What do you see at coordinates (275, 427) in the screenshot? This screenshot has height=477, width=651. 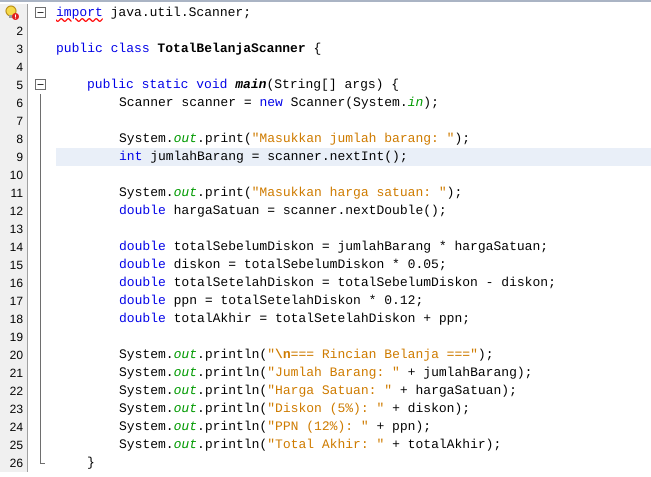 I see `code-line: System.out.println("PPN (12%): " + ppn);` at bounding box center [275, 427].